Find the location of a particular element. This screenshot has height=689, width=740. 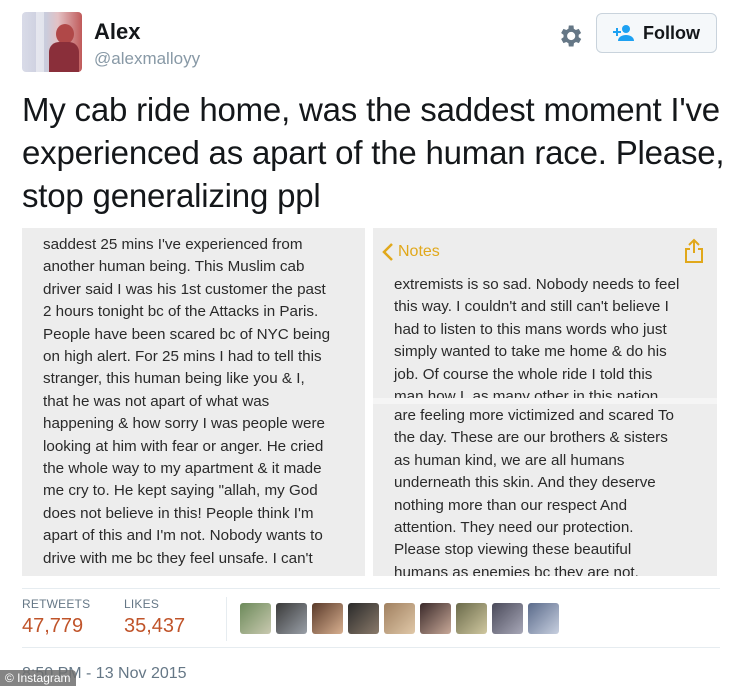

retweets-label: RETWEETS is located at coordinates (56, 604).